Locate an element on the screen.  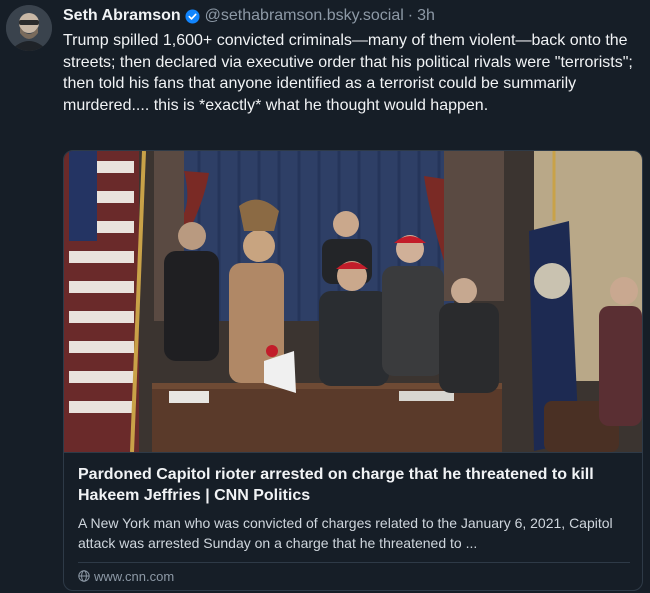
link-card-domain-divider is located at coordinates (354, 562).